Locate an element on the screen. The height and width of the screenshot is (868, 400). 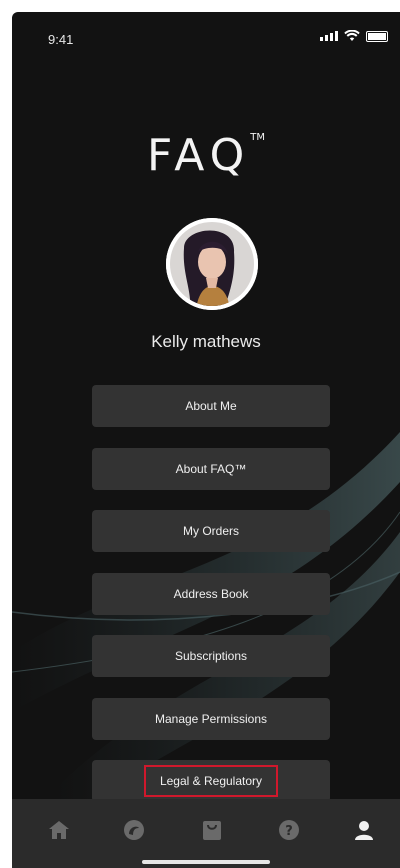
tab-help: ? is located at coordinates (289, 830).